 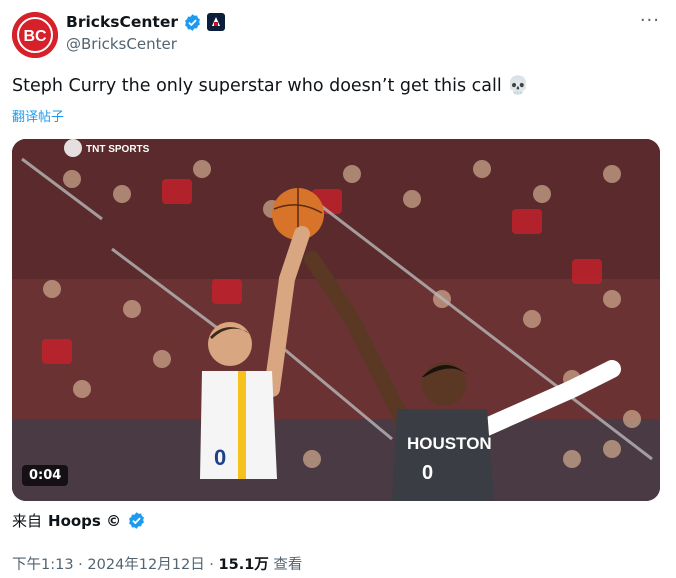 What do you see at coordinates (285, 565) in the screenshot?
I see `view-label: 查看` at bounding box center [285, 565].